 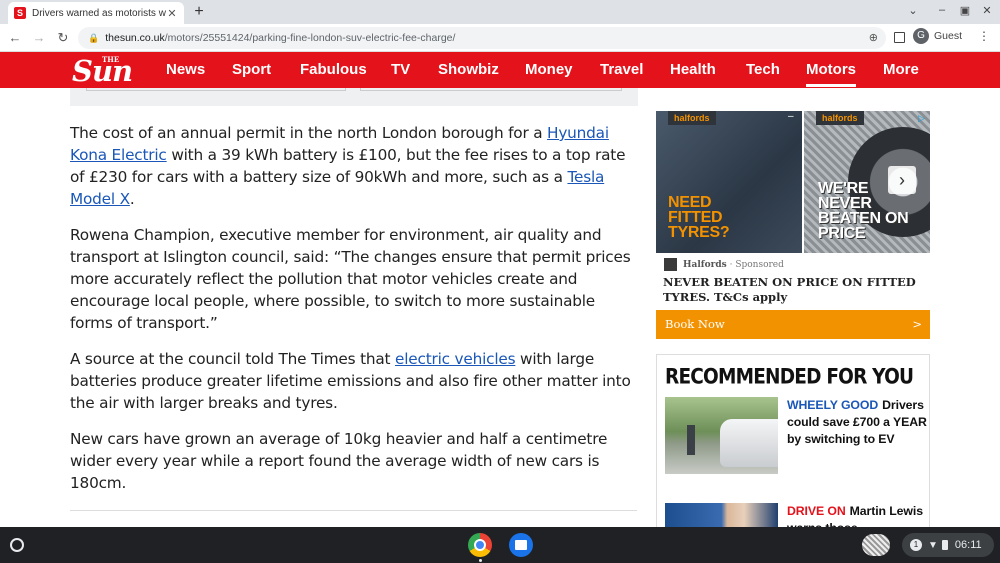 What do you see at coordinates (621, 69) in the screenshot?
I see `nav-travel: Travel` at bounding box center [621, 69].